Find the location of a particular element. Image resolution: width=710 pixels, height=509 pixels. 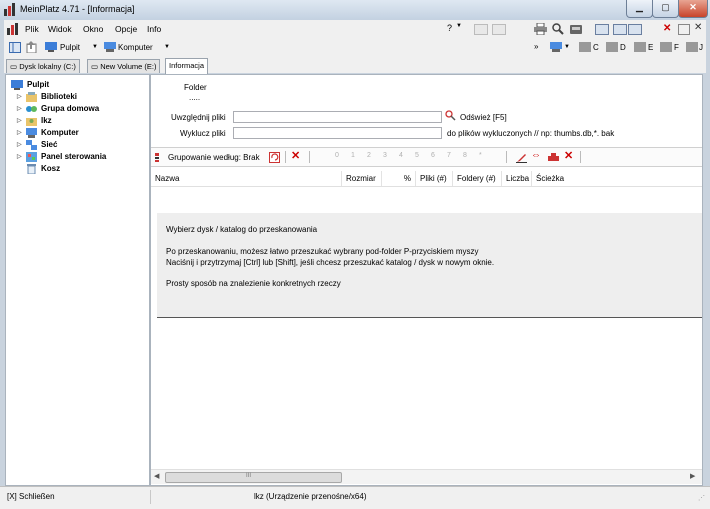

drive-e-label: E is located at coordinates (650, 47).